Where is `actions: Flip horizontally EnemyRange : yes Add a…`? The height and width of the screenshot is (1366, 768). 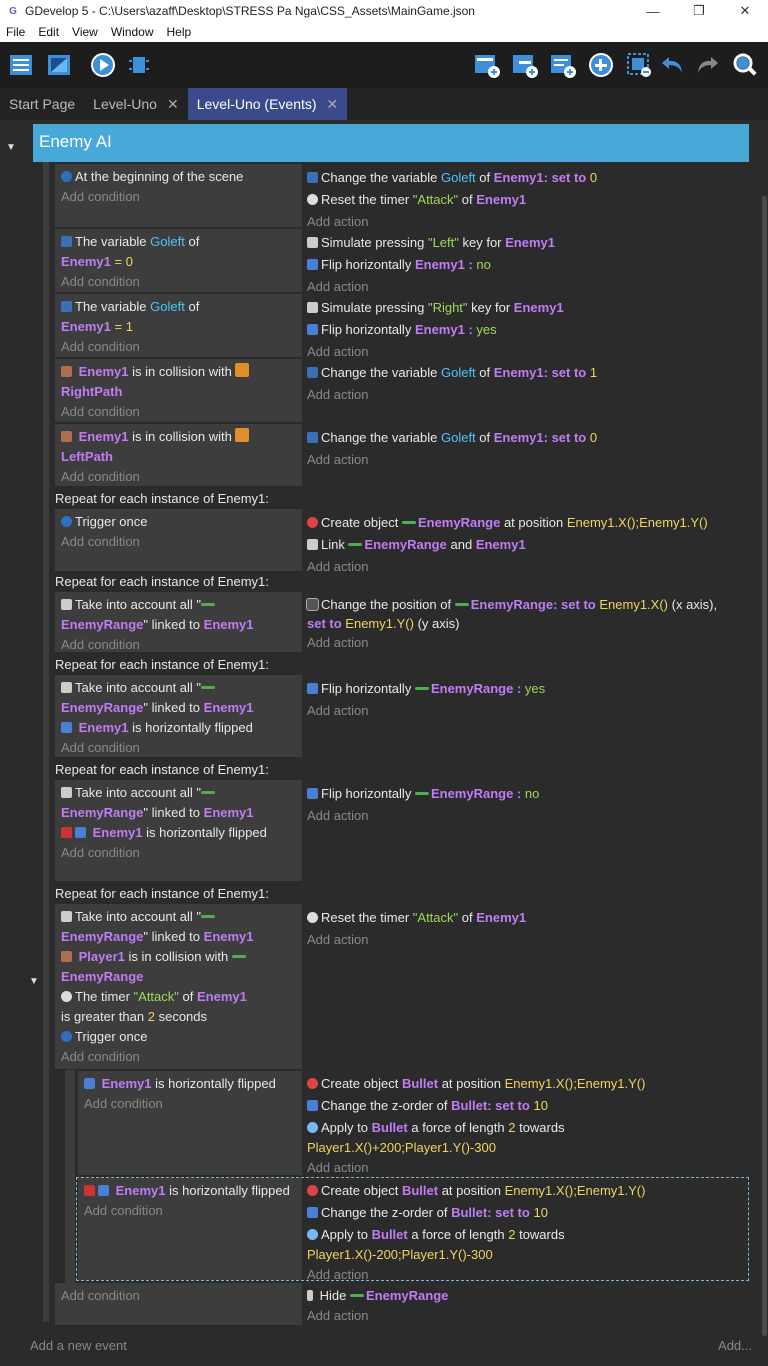 actions: Flip horizontally EnemyRange : yes Add a… is located at coordinates (527, 698).